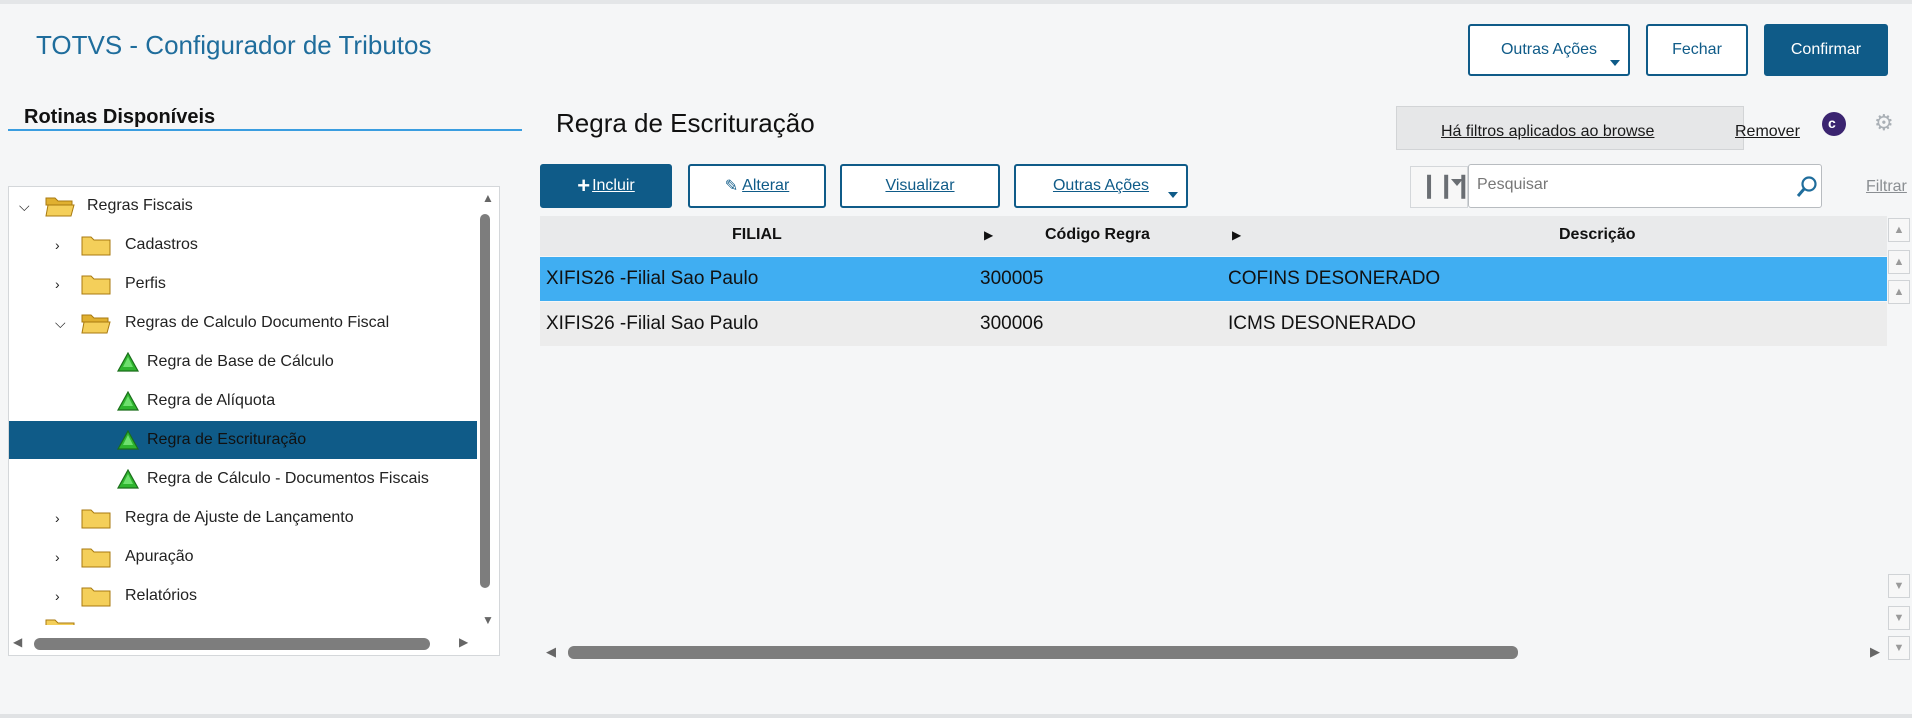 The width and height of the screenshot is (1912, 718). I want to click on cell-descricao: COFINS DESONERADO, so click(1334, 278).